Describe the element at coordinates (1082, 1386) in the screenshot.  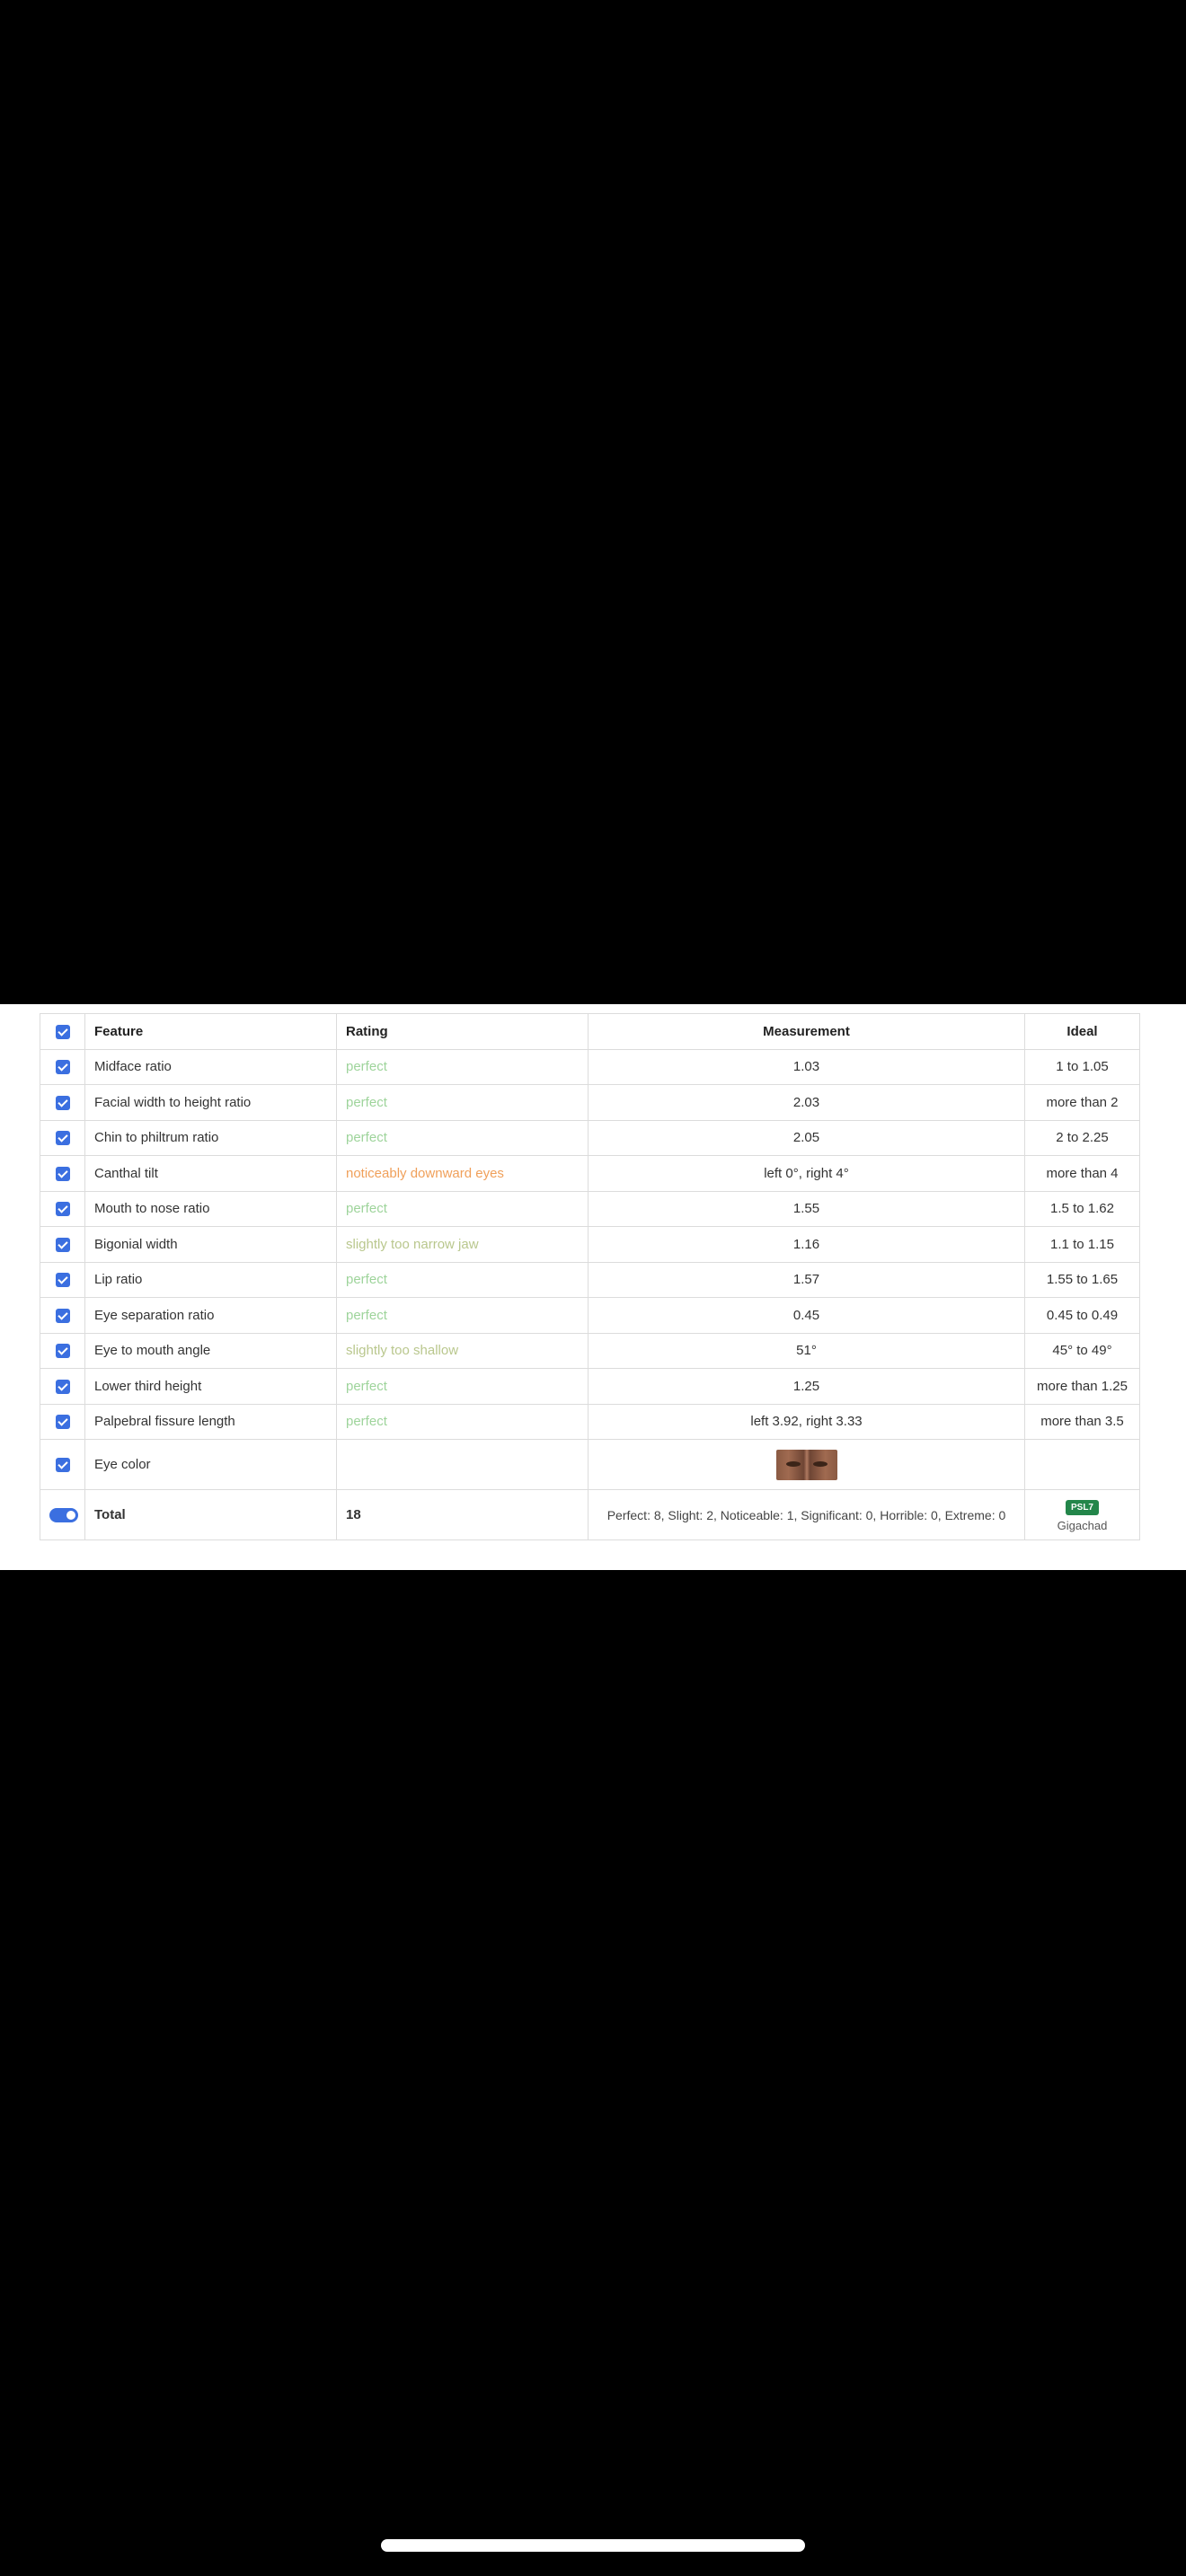
I see `ideal-range: more than 1.25` at that location.